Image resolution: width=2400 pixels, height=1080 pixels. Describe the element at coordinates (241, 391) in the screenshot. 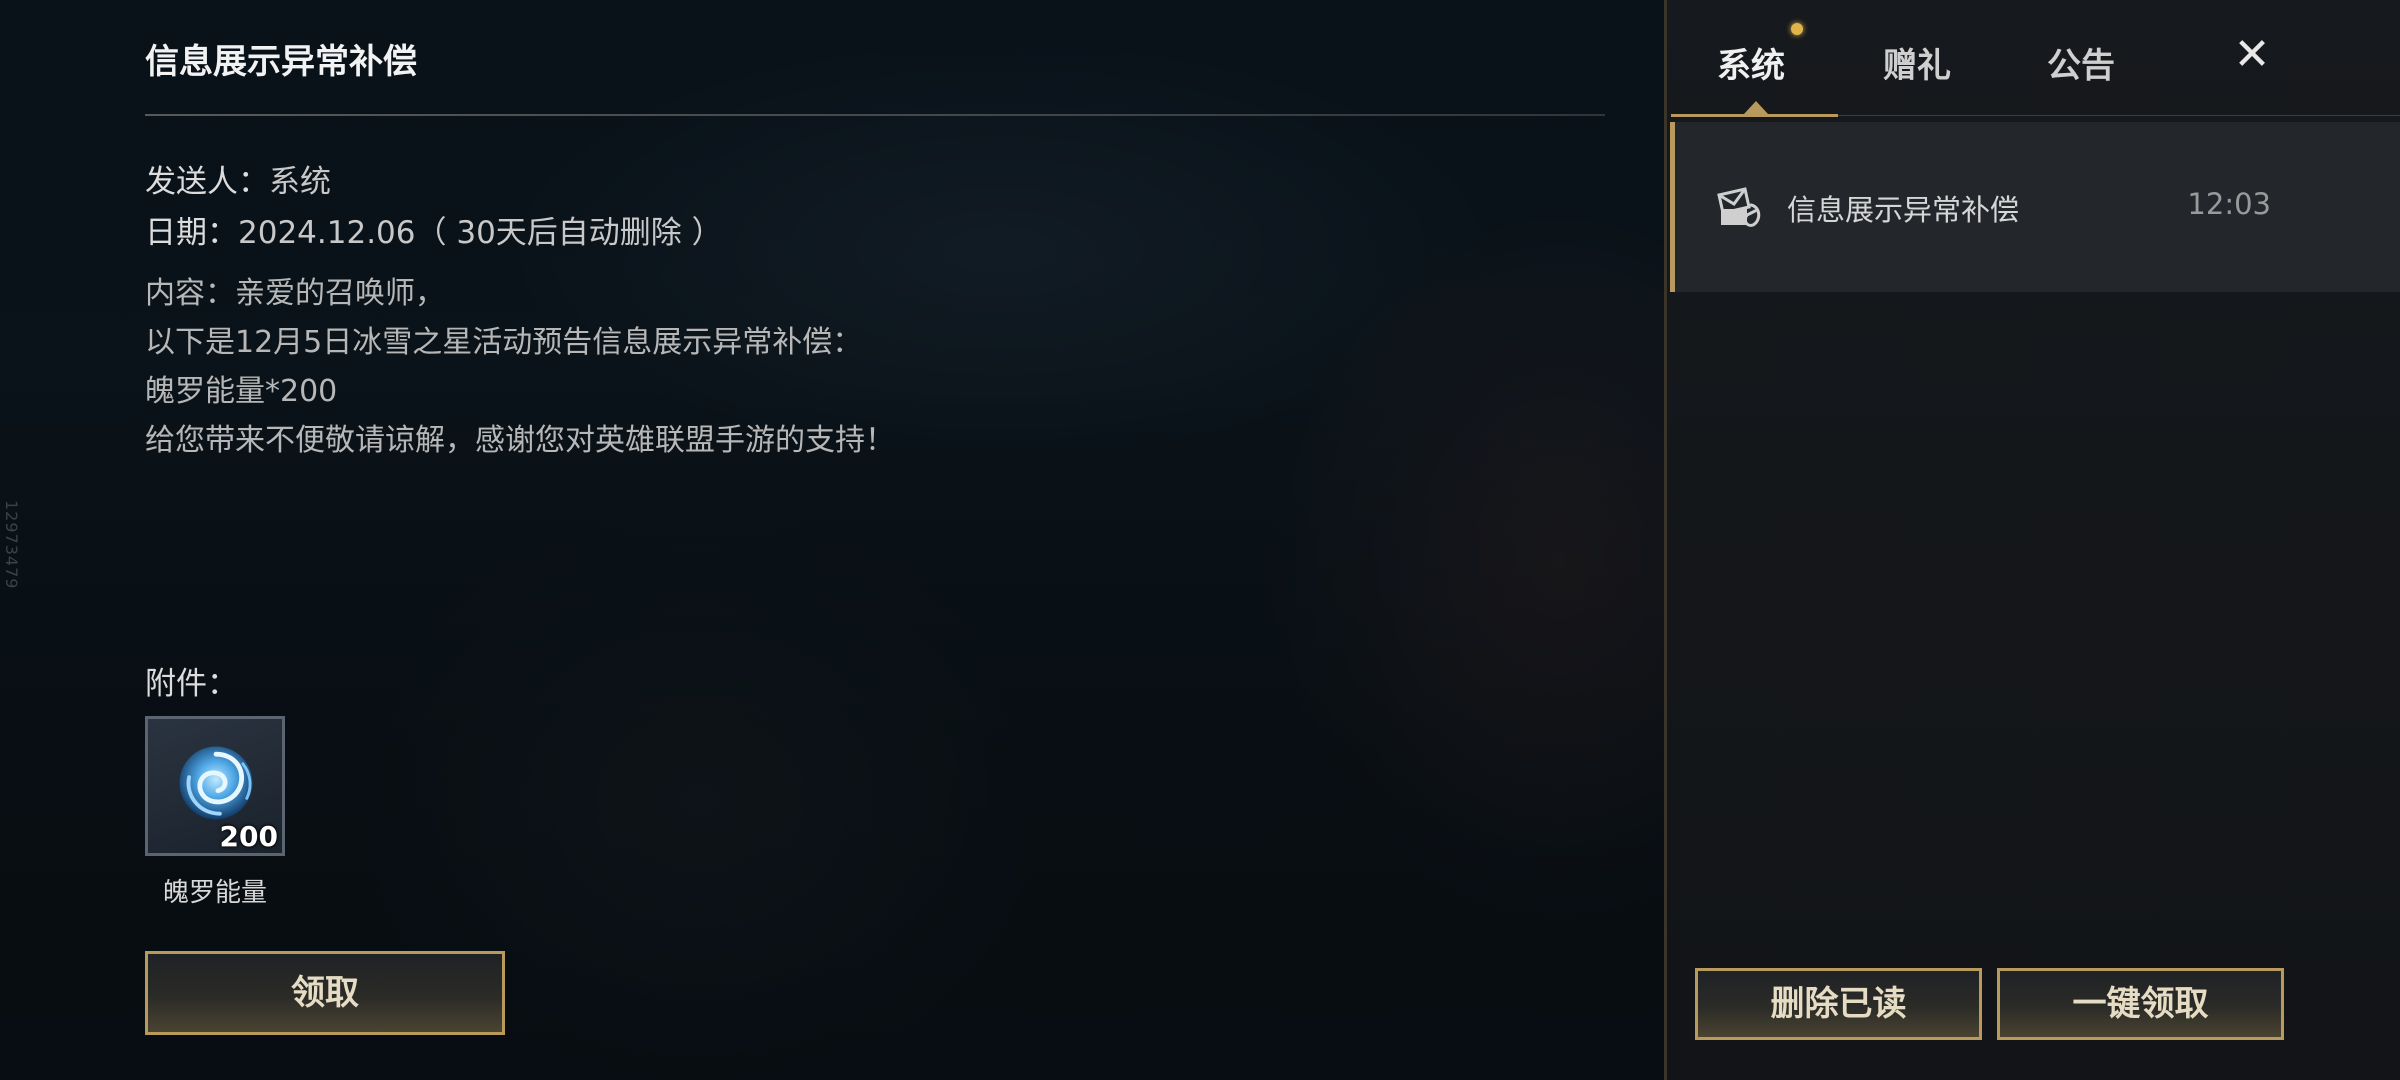

I see `content-line: 魄罗能量*200` at that location.